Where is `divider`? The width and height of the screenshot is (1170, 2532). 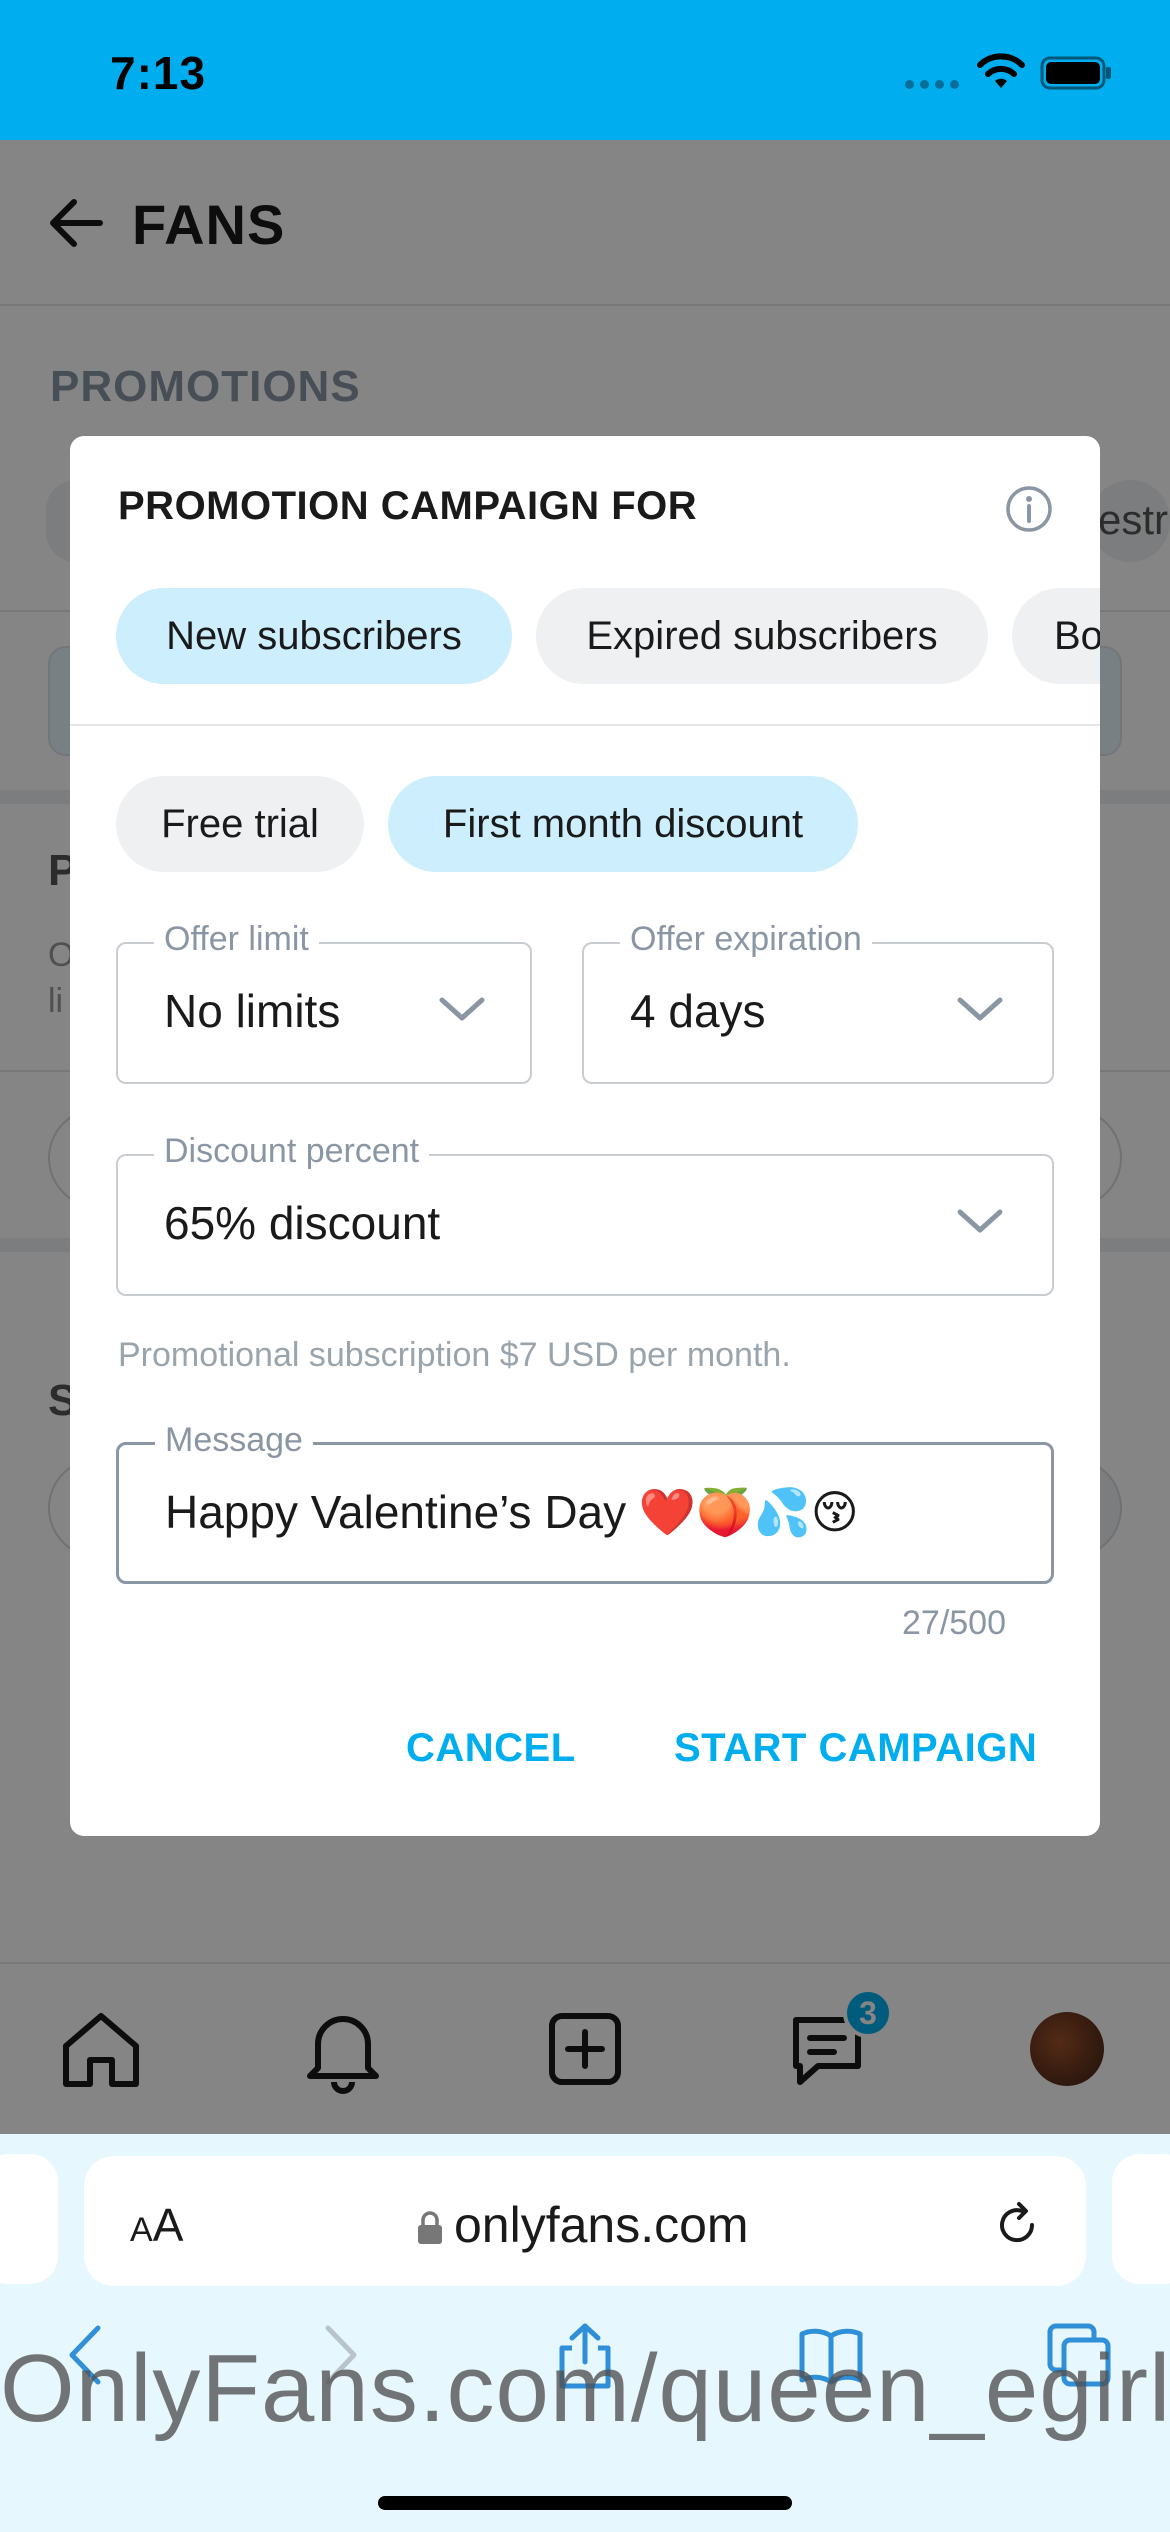
divider is located at coordinates (585, 725).